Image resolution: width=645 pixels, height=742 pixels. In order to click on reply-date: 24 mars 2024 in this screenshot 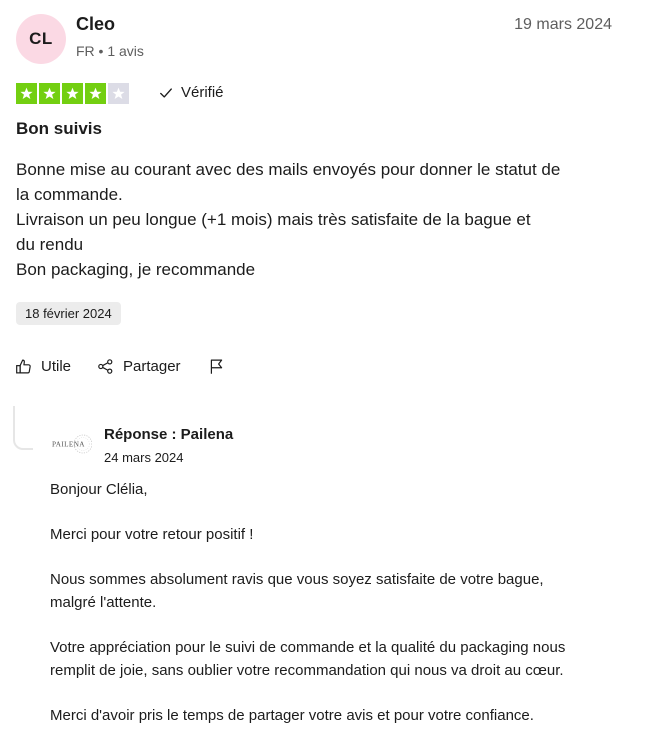, I will do `click(144, 457)`.